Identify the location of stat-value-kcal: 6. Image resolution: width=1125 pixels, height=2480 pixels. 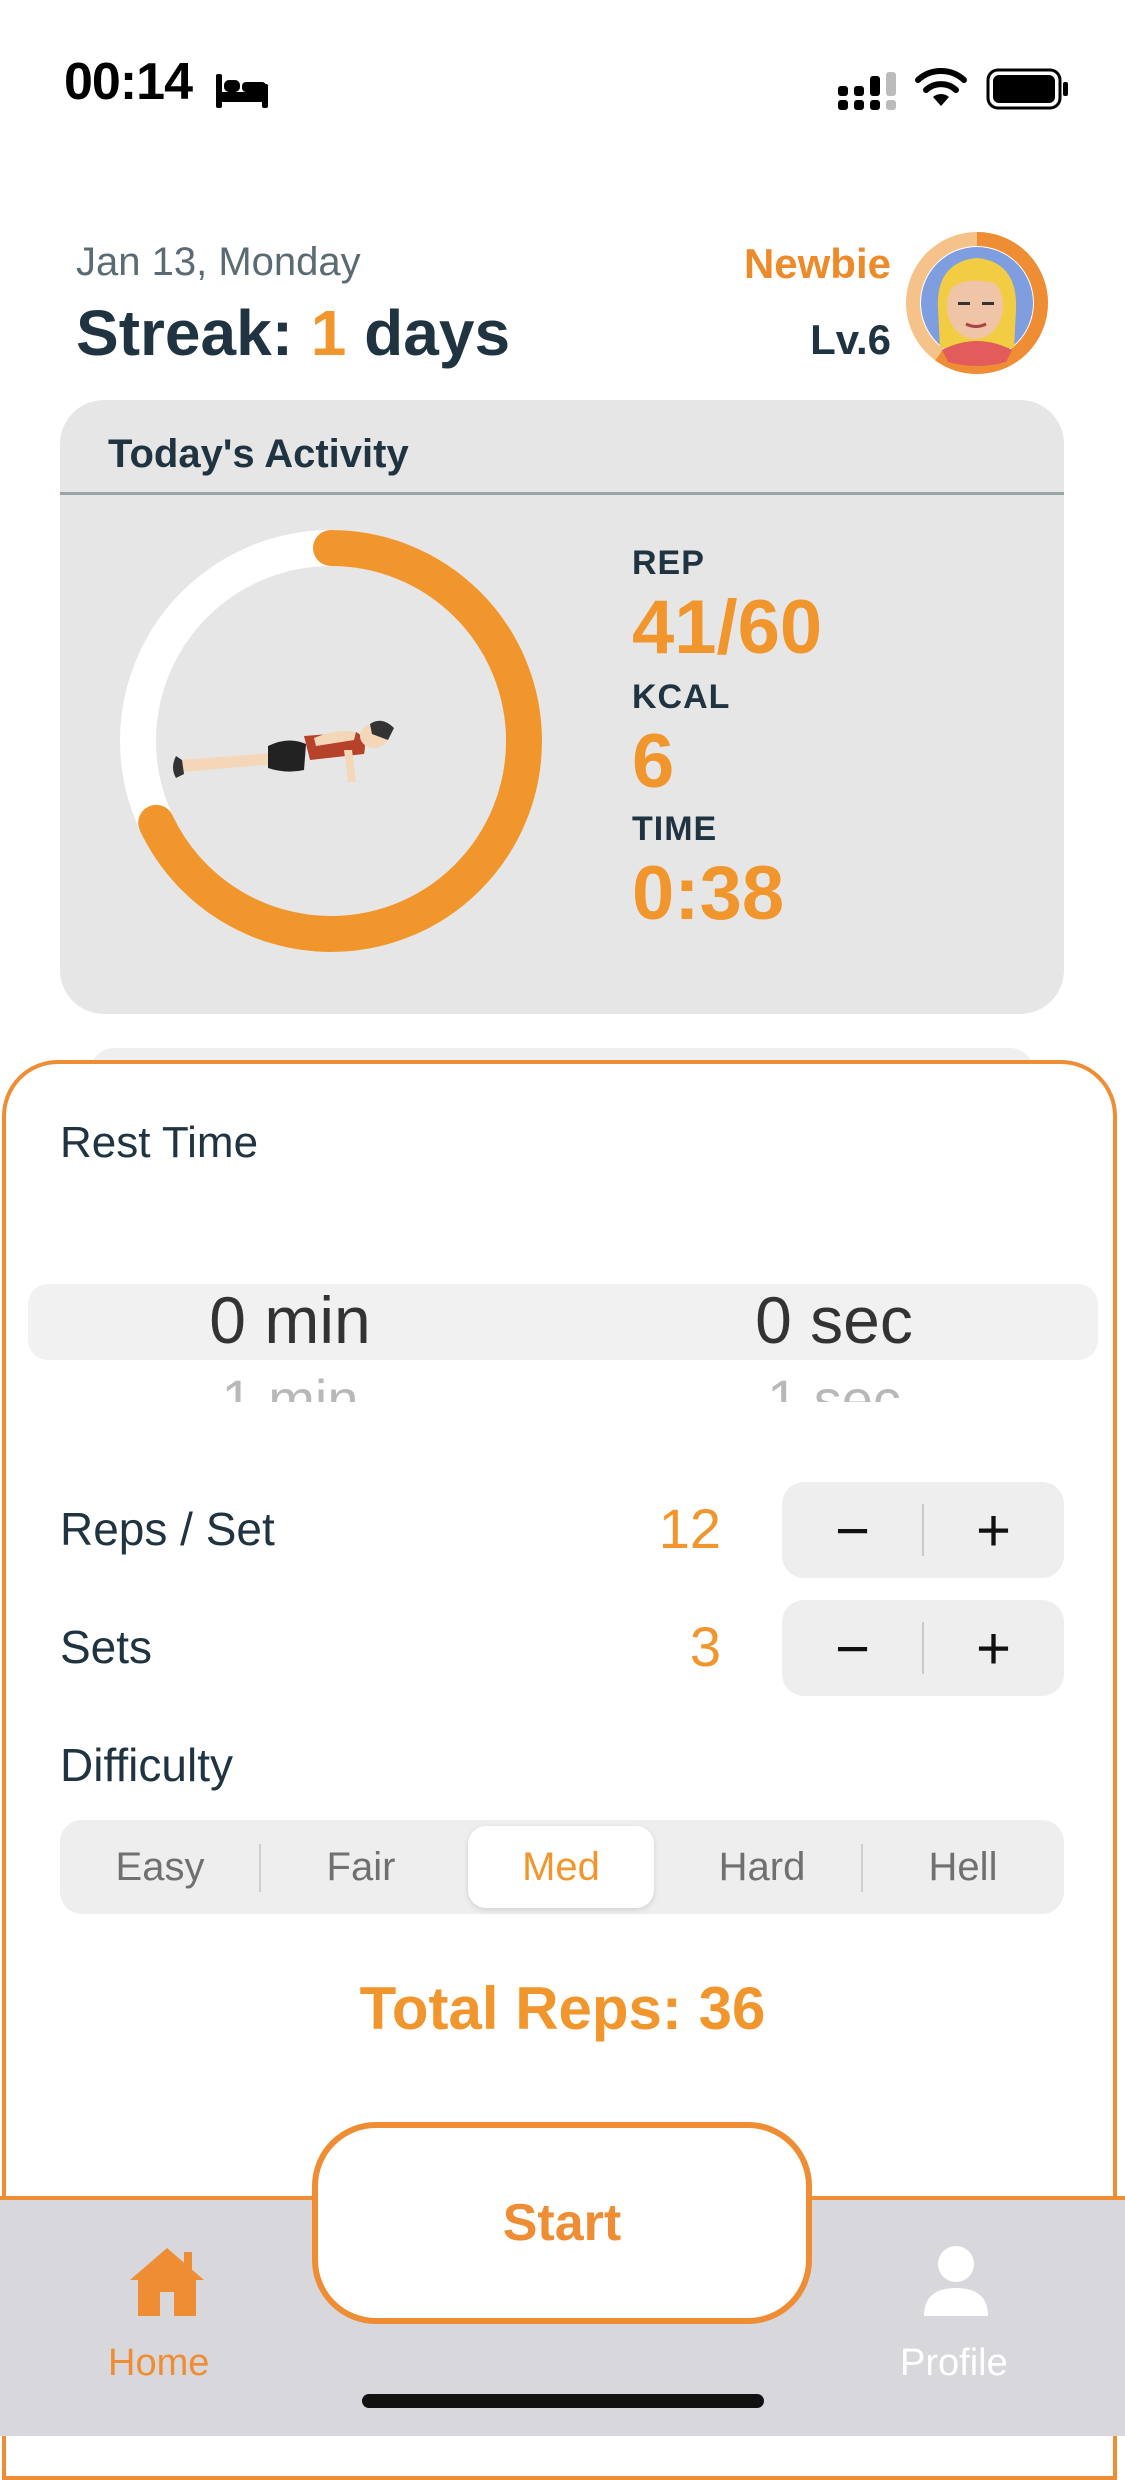
(653, 761).